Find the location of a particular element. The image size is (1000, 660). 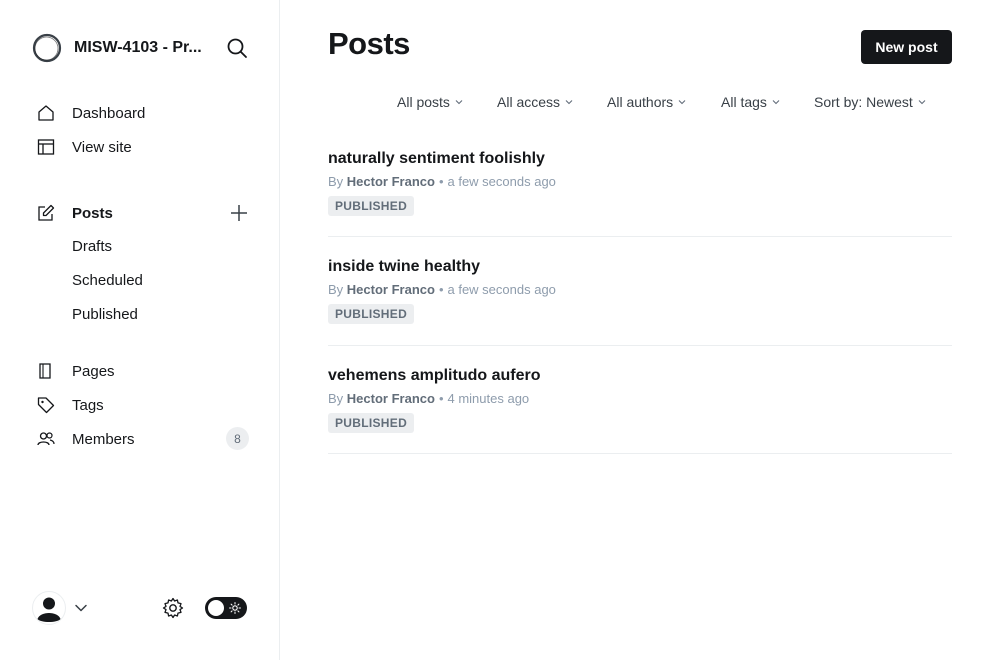

sidebar-item-dashboard: Dashboard is located at coordinates (91, 113).